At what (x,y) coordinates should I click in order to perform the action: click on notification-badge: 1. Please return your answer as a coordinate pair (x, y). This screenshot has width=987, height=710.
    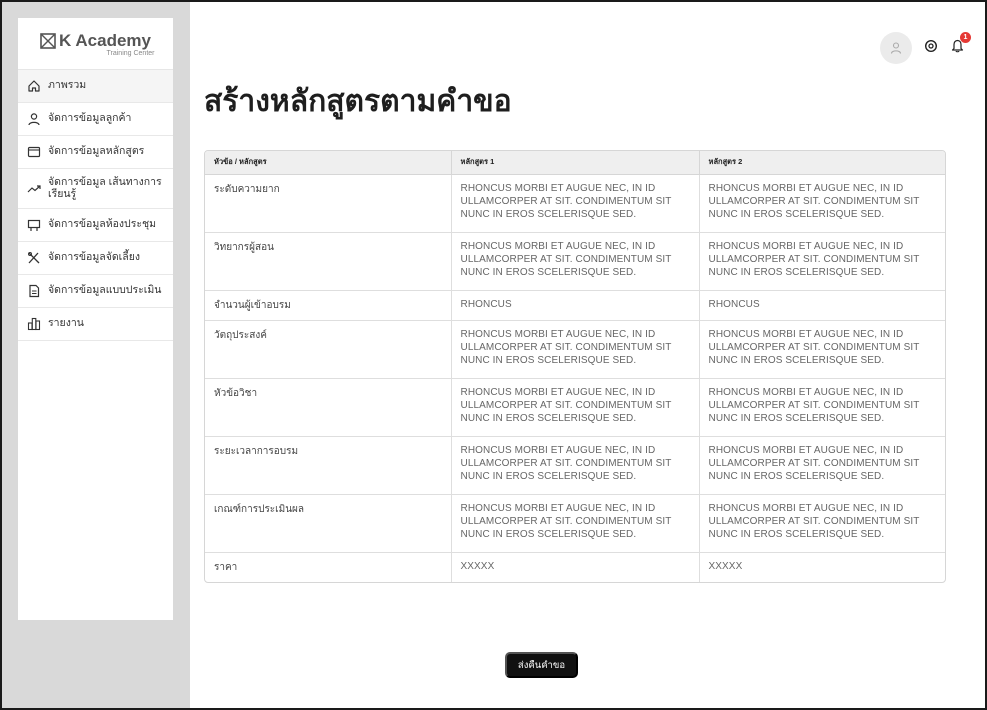
    Looking at the image, I should click on (965, 37).